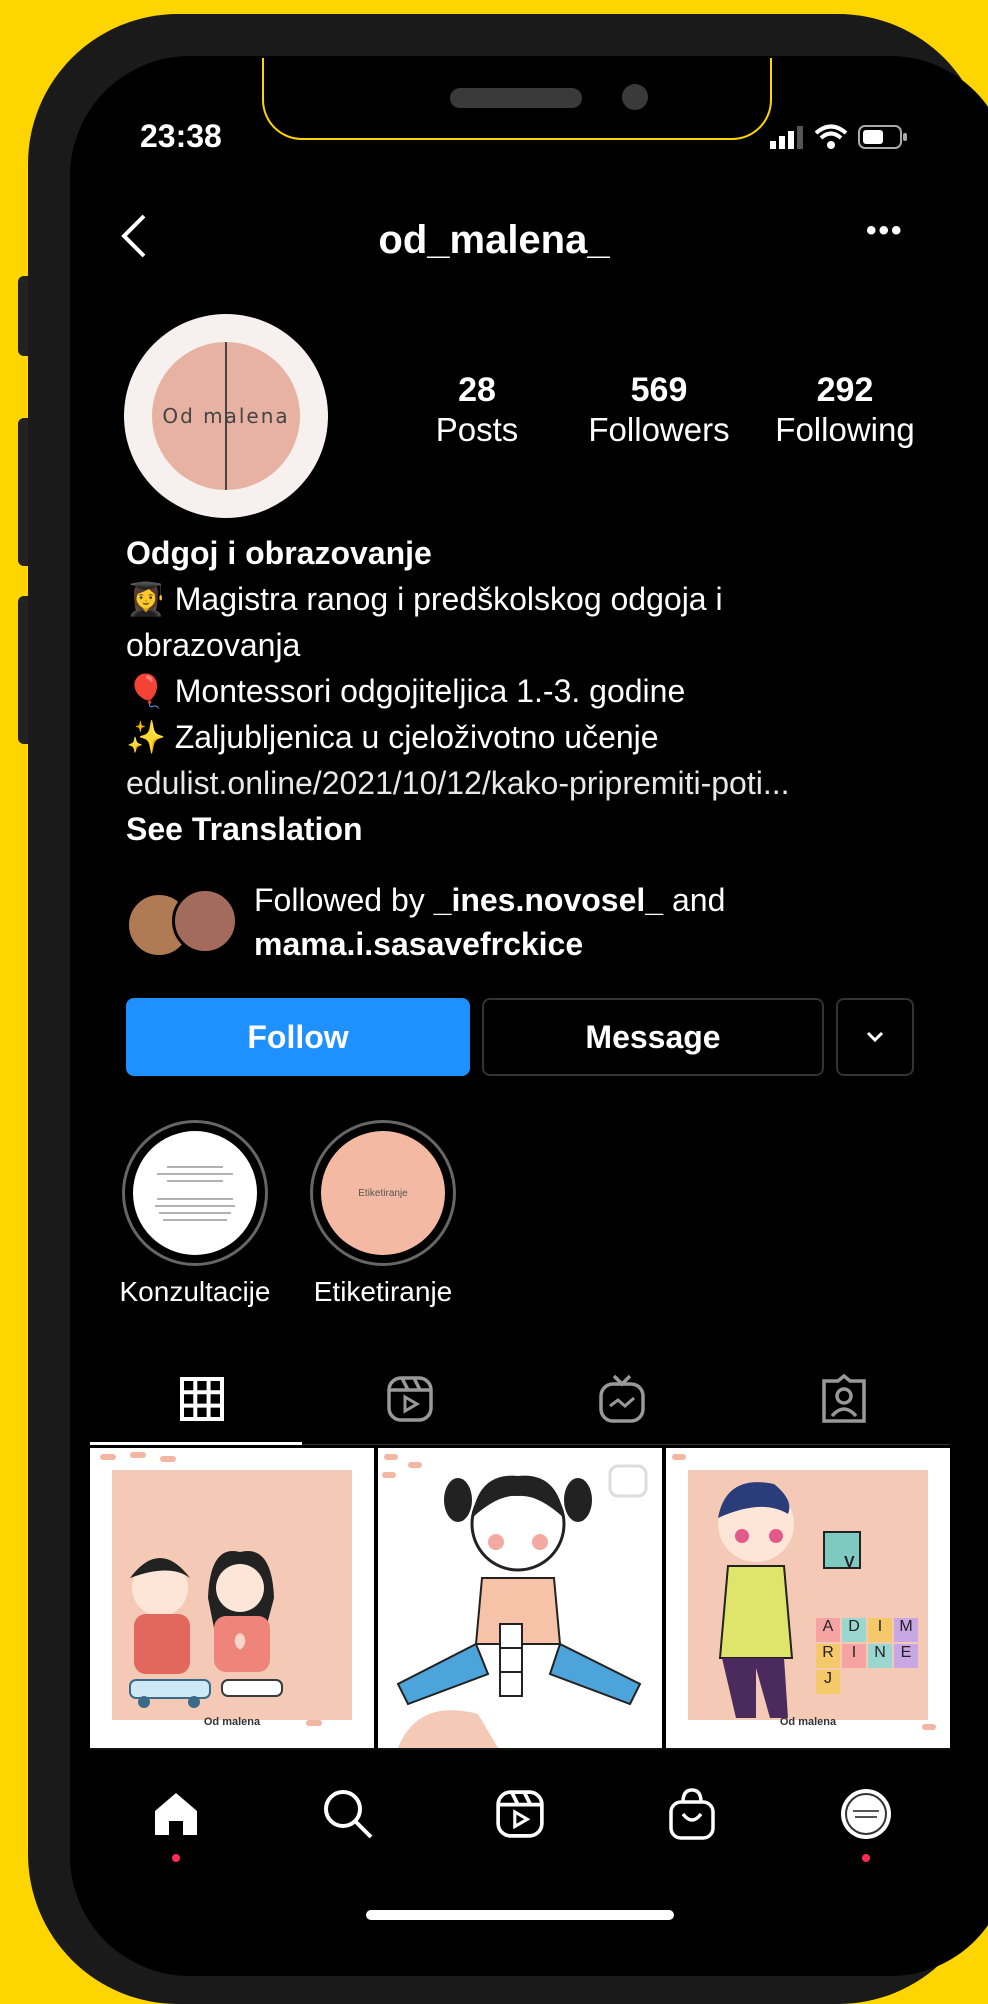  I want to click on highlight-etiketiranje: Etiketiranje, so click(383, 1193).